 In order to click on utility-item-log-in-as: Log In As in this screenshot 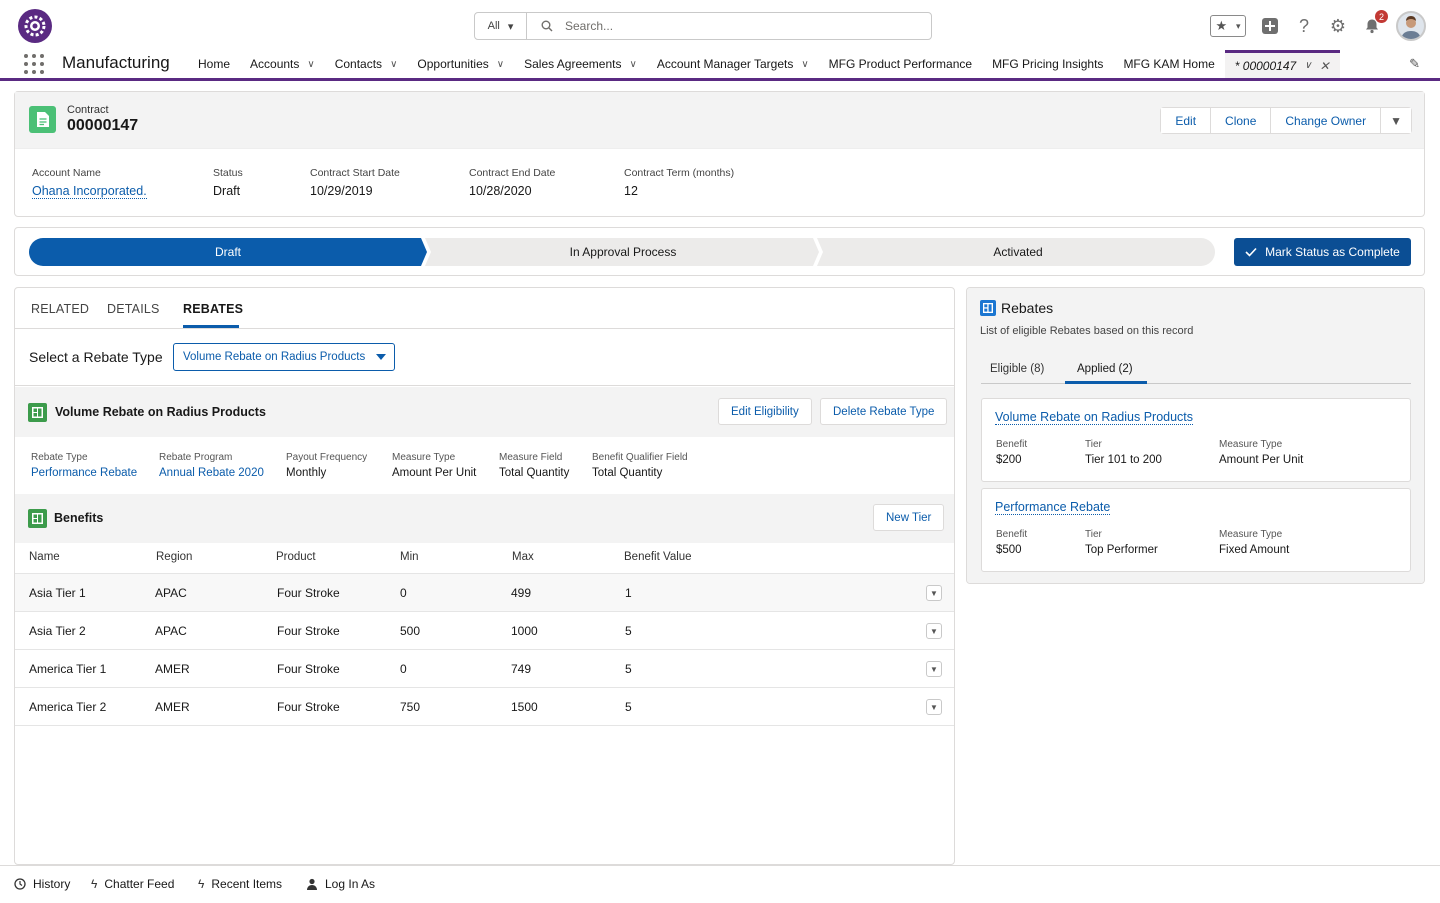, I will do `click(340, 884)`.